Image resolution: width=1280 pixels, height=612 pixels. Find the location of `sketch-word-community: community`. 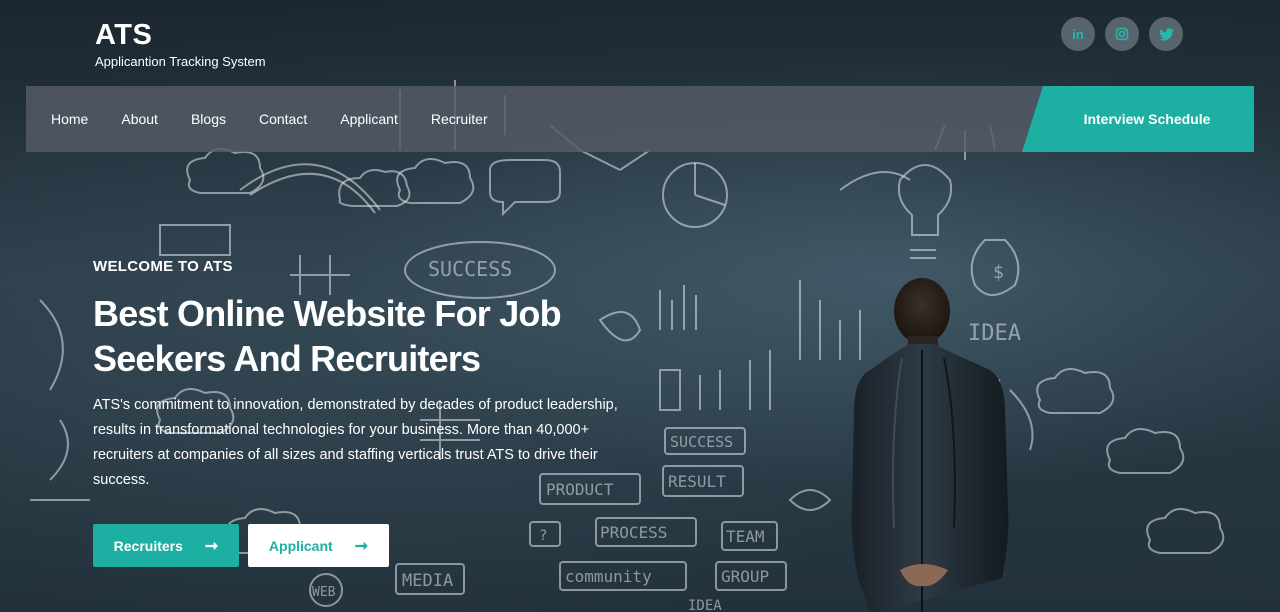

sketch-word-community: community is located at coordinates (608, 576).